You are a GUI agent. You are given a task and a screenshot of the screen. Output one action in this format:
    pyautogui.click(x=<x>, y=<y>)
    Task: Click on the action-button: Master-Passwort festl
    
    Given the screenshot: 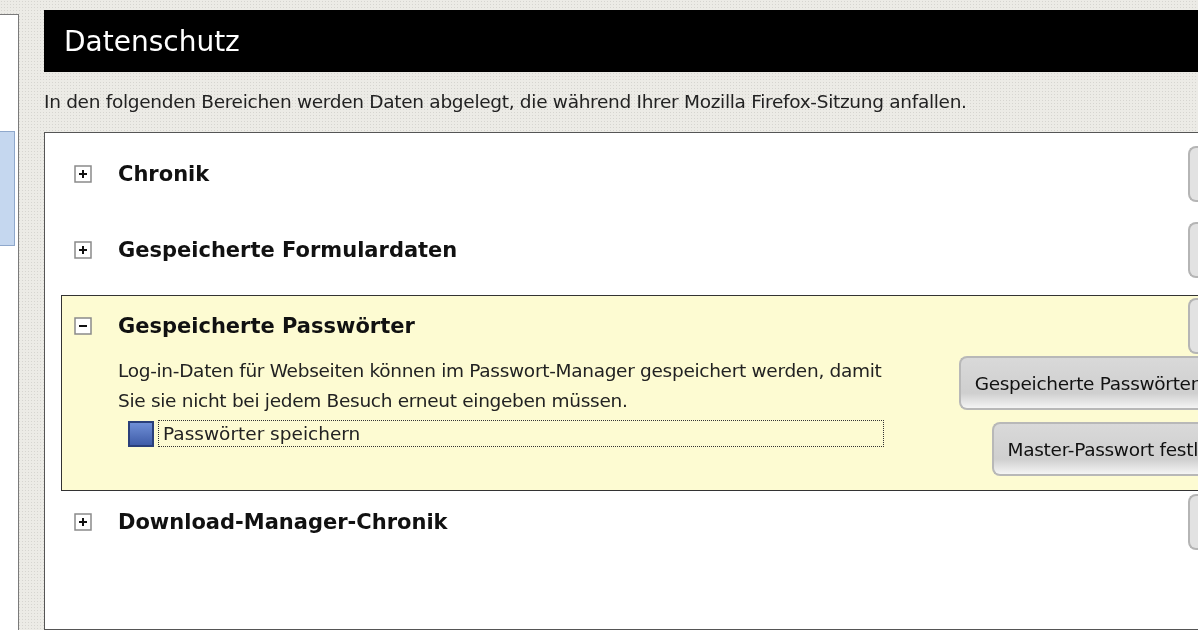 What is the action you would take?
    pyautogui.click(x=1094, y=449)
    